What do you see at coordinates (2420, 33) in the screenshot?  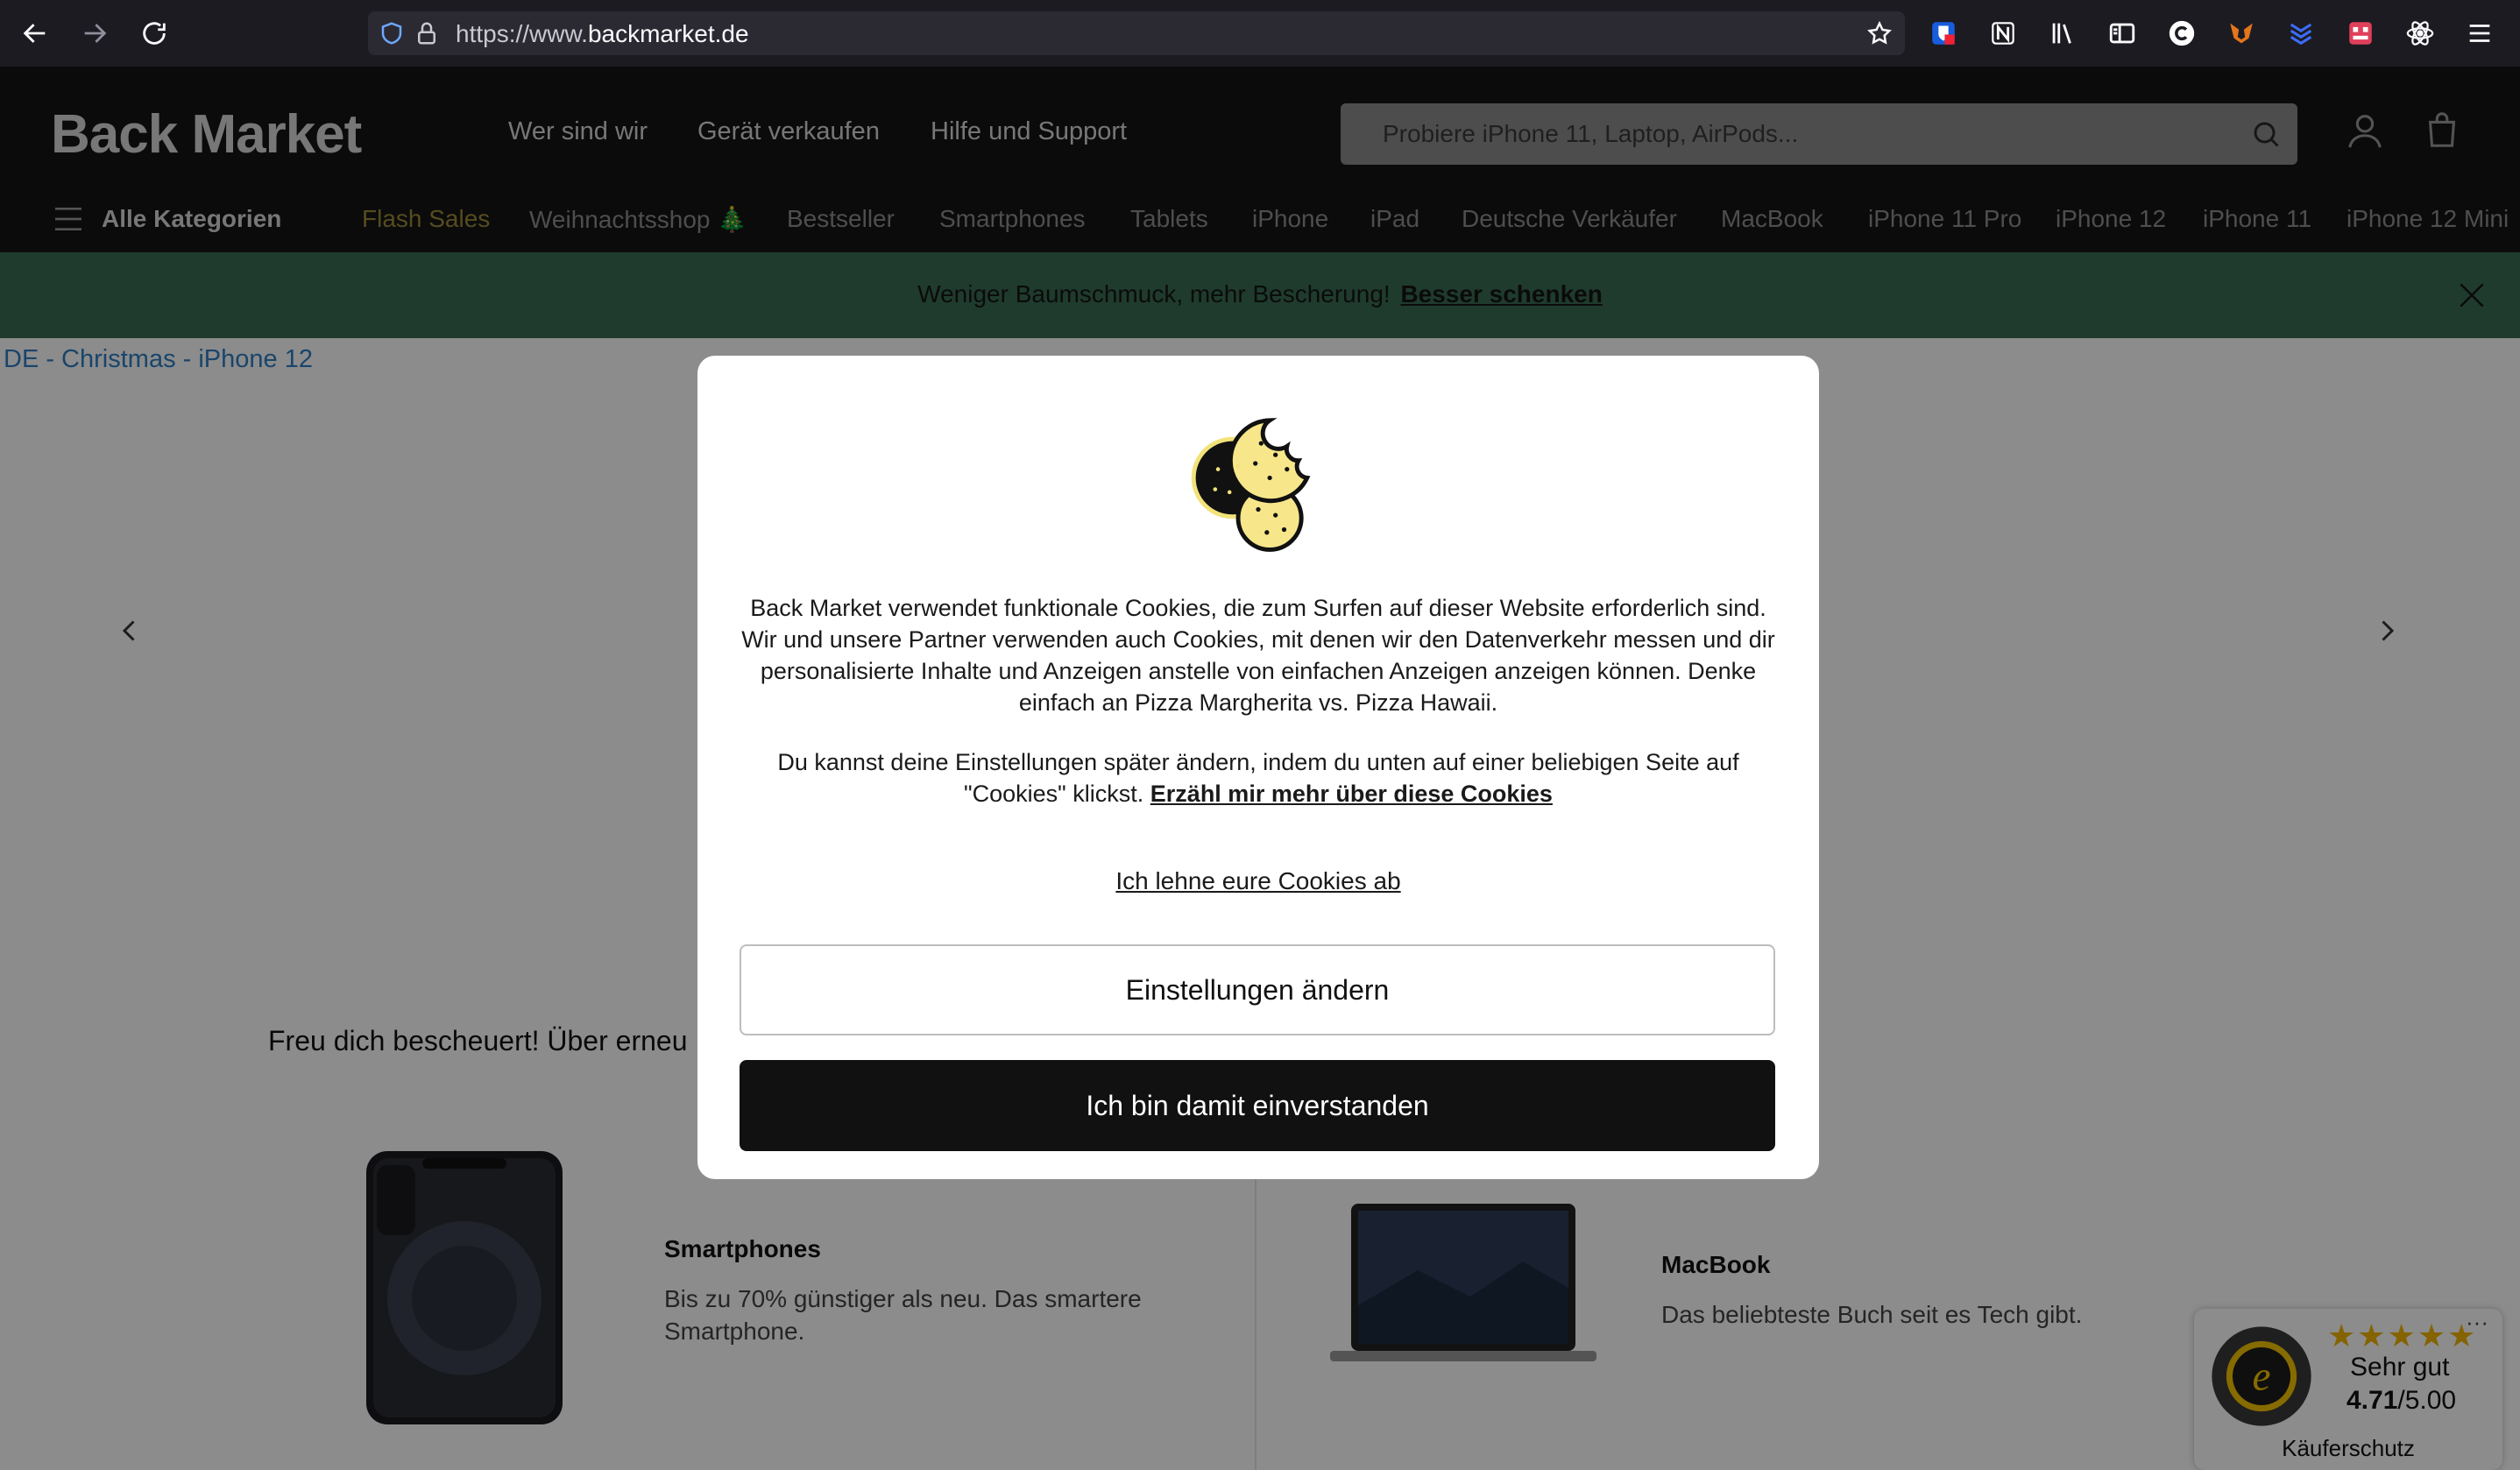 I see `extension-react-icon` at bounding box center [2420, 33].